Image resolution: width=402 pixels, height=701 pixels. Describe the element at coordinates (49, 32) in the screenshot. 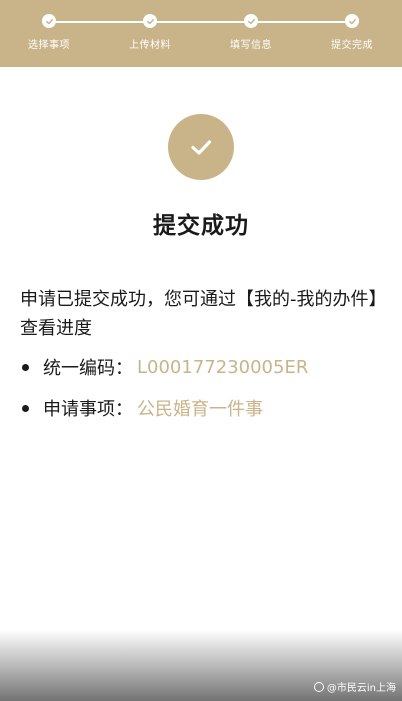

I see `step-select-item: 选择事项` at that location.